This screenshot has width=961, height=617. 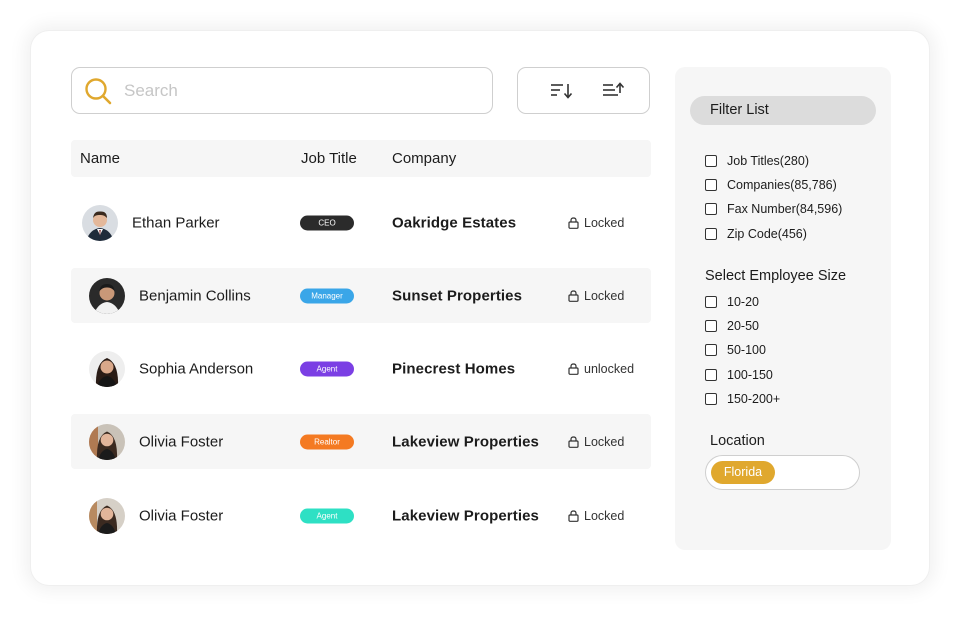 I want to click on job-title-badge: Manager, so click(x=327, y=295).